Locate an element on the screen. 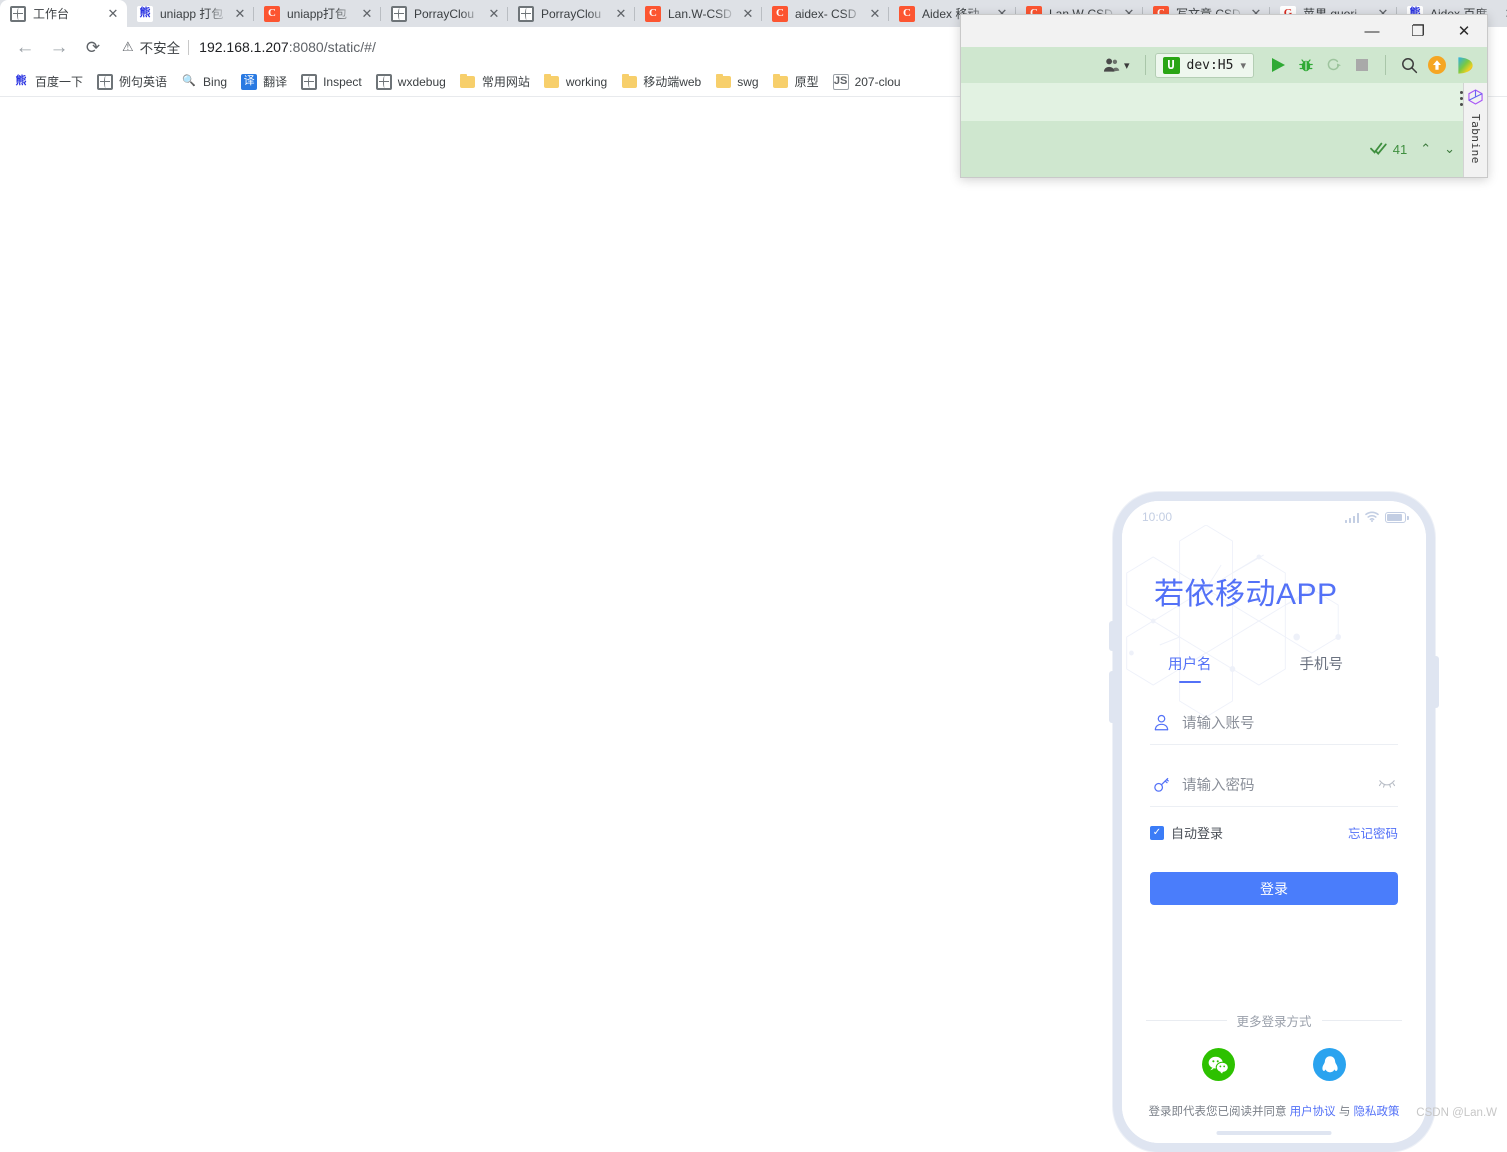  tab-phone: 手机号 is located at coordinates (1322, 668).